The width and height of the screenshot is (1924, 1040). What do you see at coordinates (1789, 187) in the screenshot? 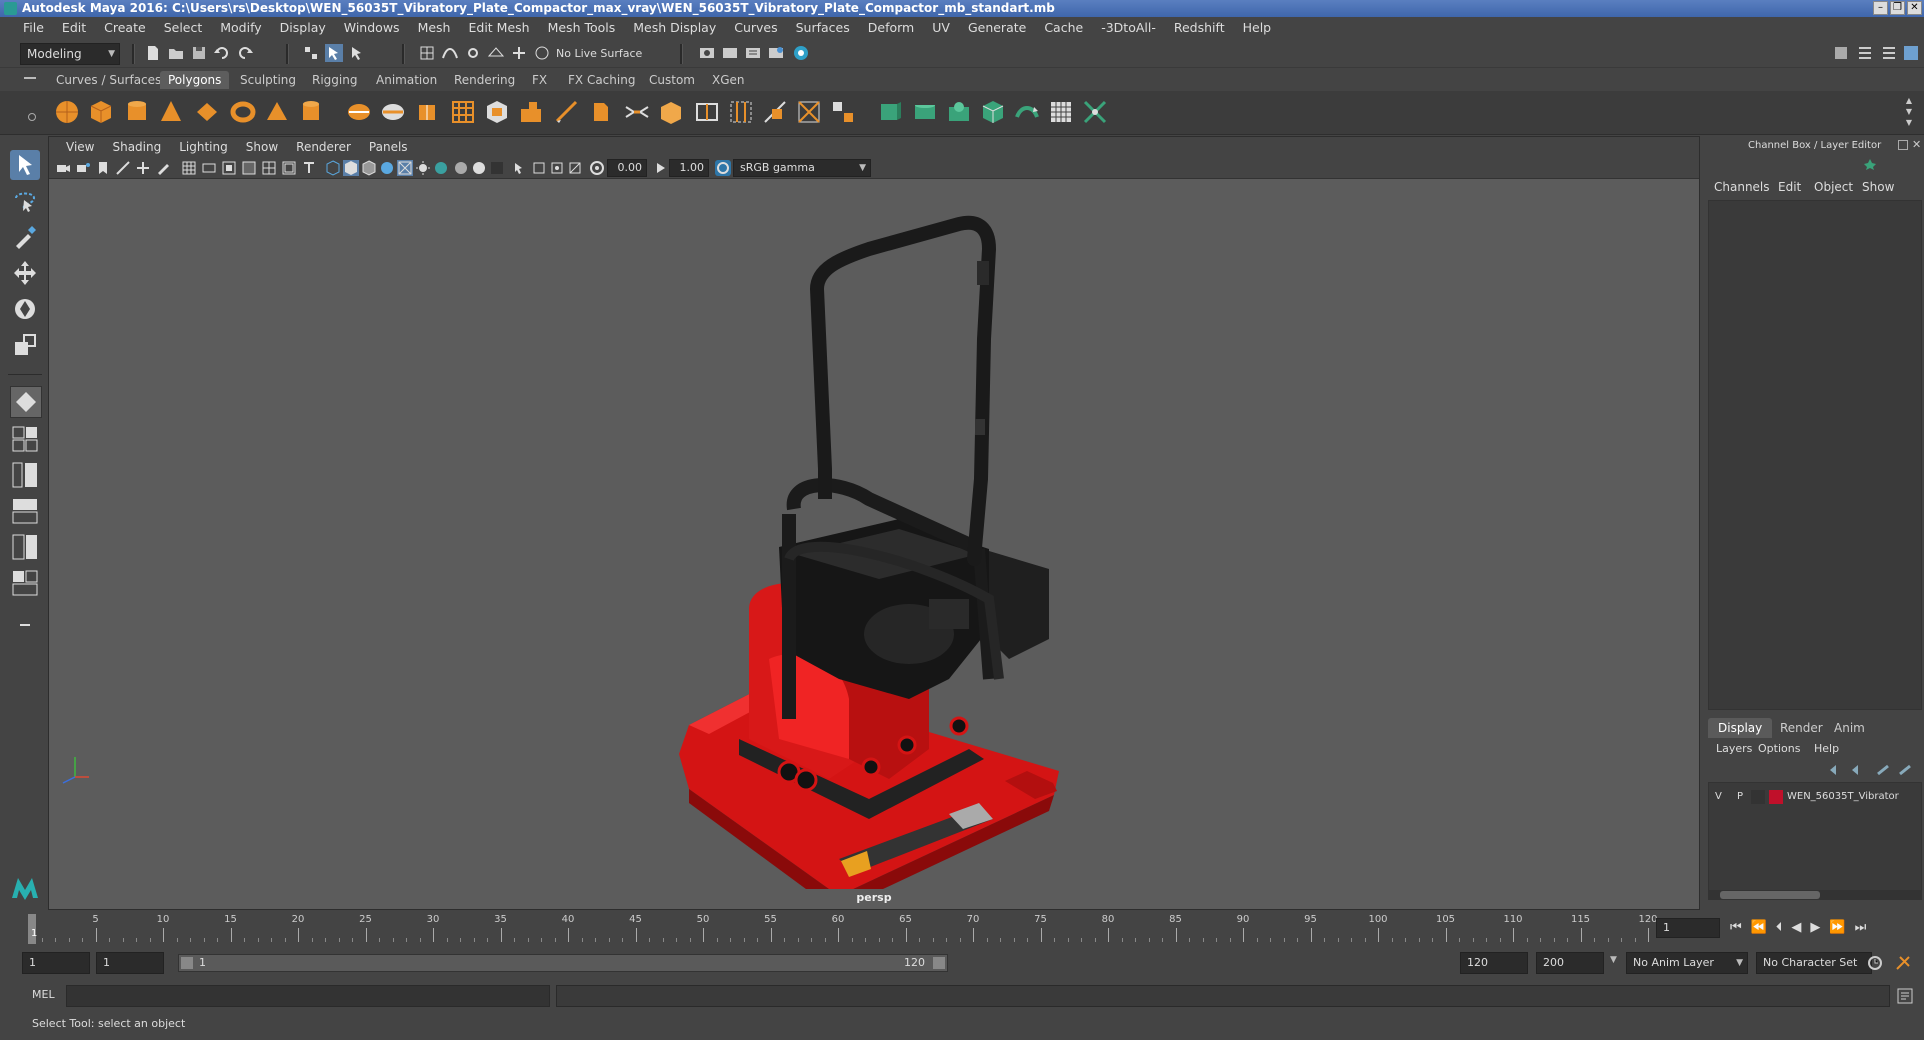
I see `channel-box-menu-edit: Edit` at bounding box center [1789, 187].